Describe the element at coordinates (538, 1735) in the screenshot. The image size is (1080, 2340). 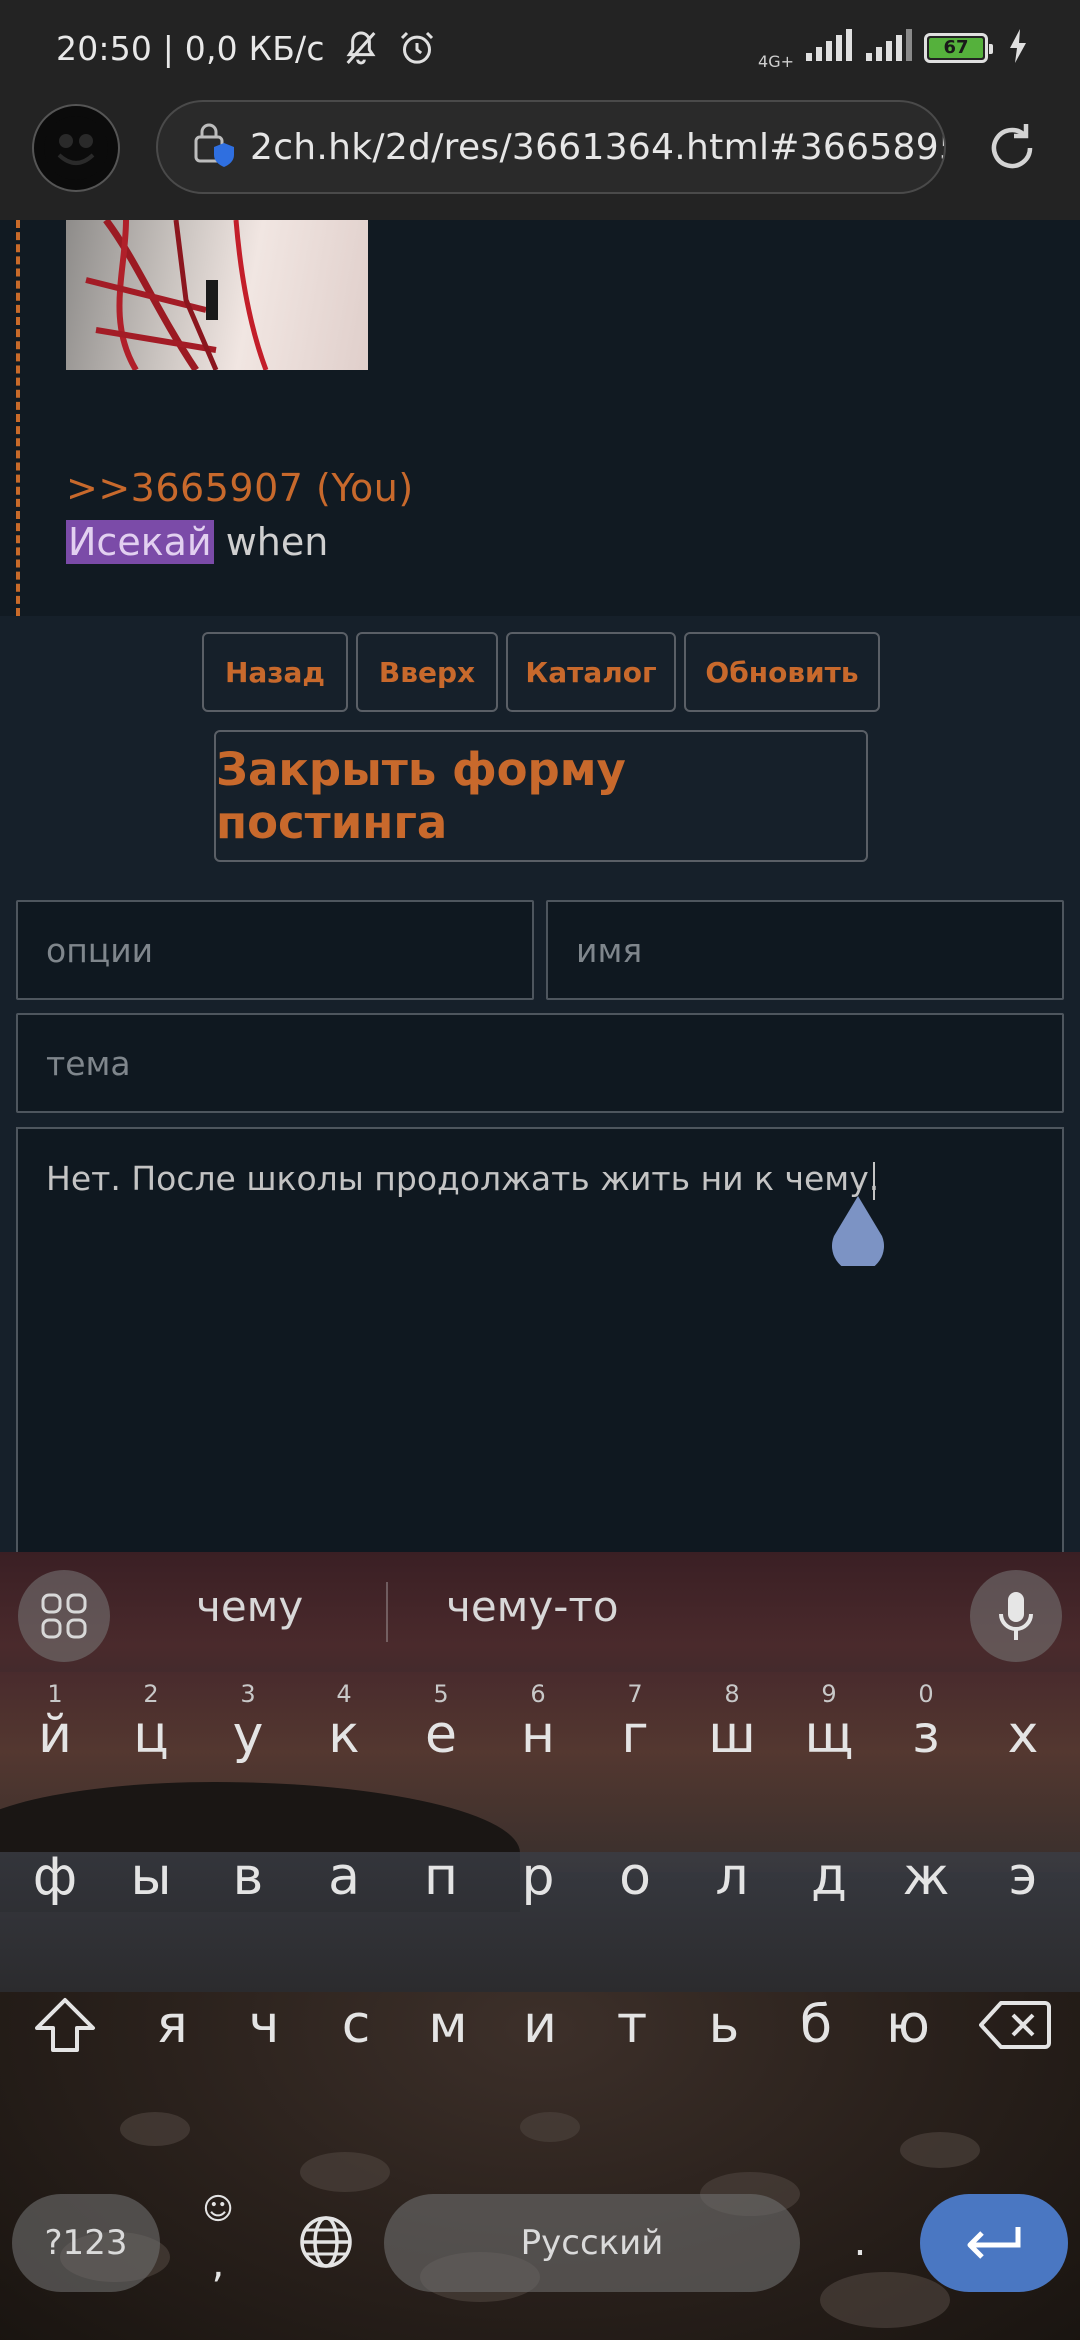
I see `key-н: 6н` at that location.